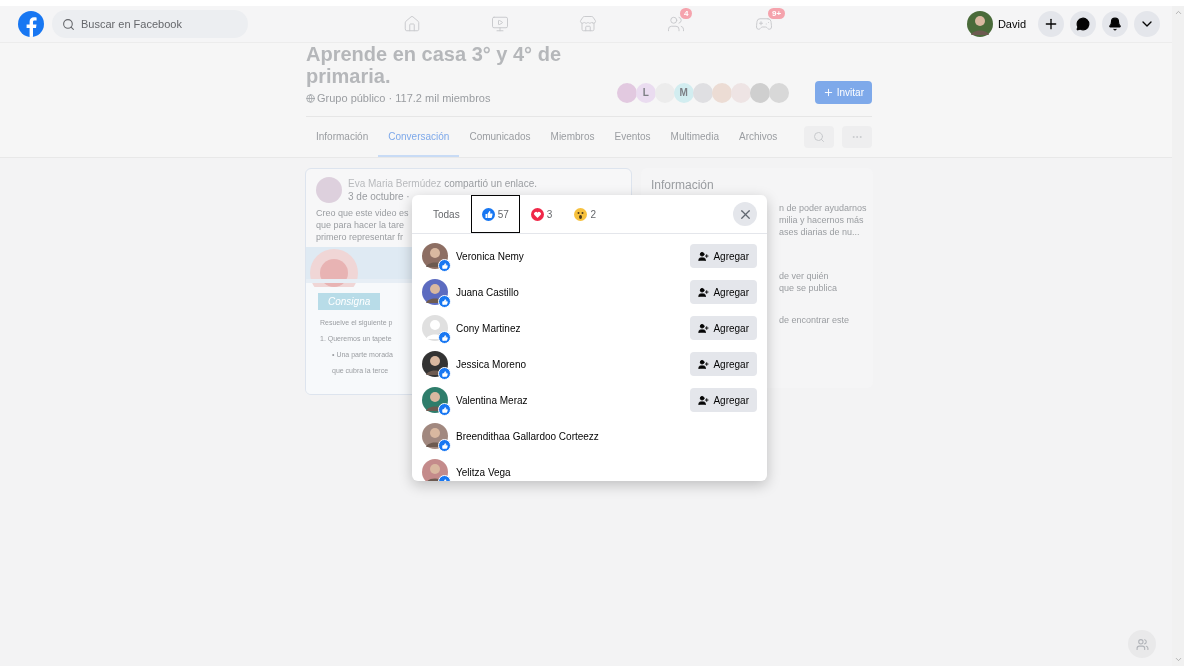  What do you see at coordinates (686, 13) in the screenshot?
I see `notification-badge: 4` at bounding box center [686, 13].